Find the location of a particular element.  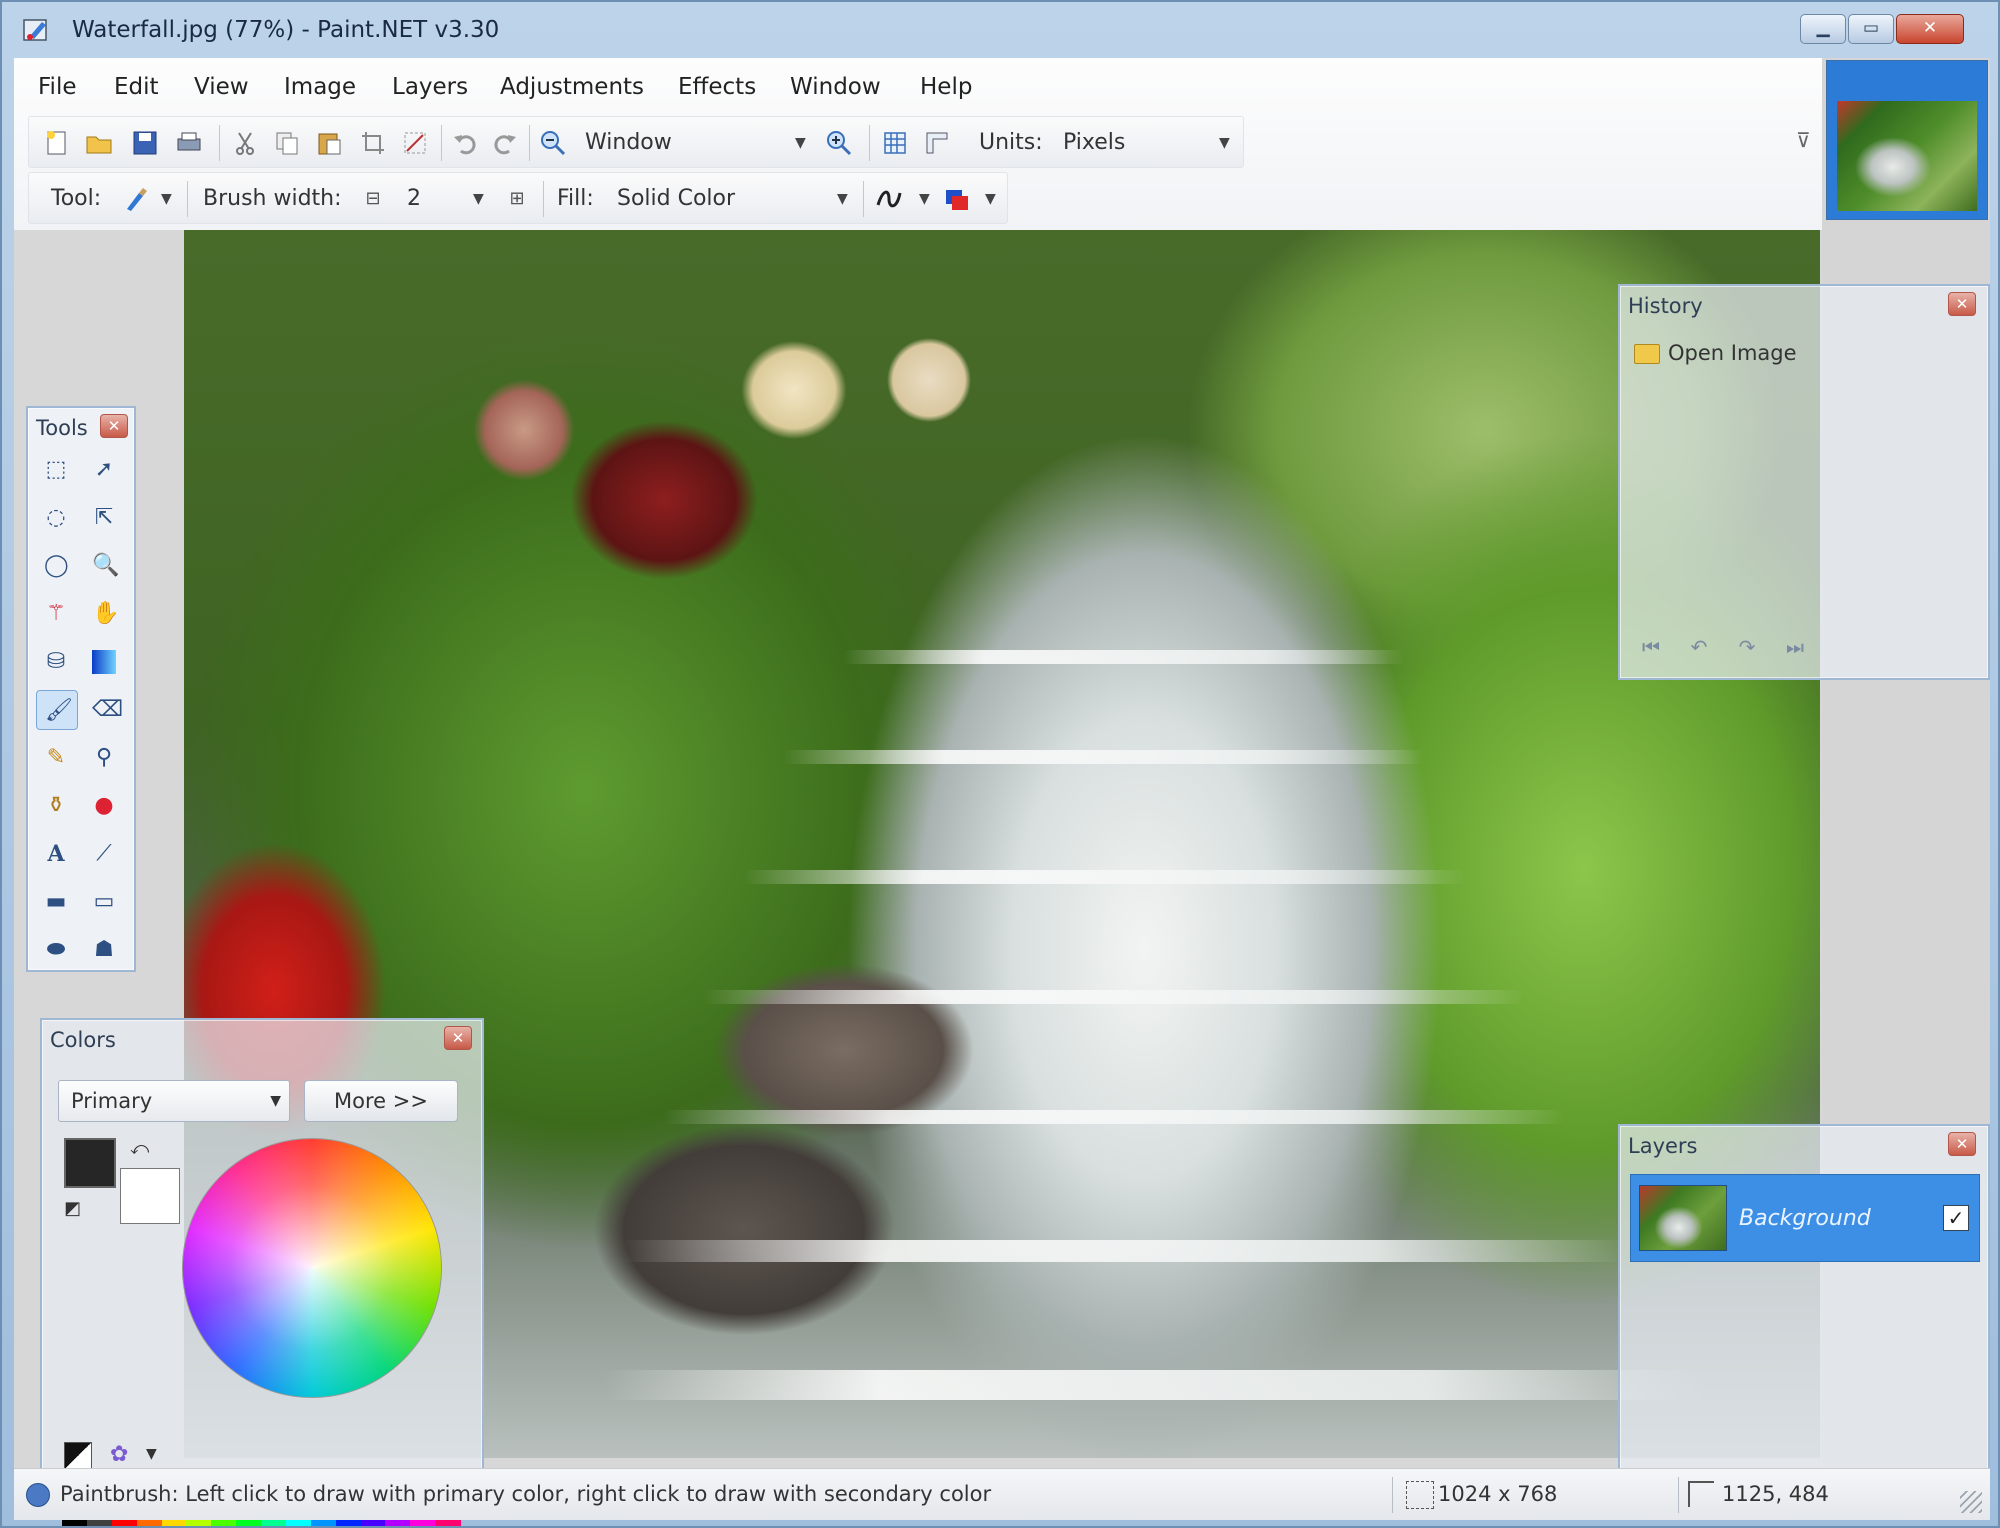

paintbrush-icon is located at coordinates (135, 199).